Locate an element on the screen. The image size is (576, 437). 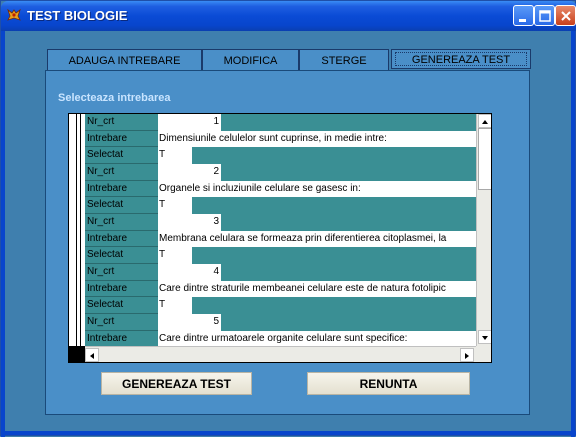
nr-crt-cell: 1 is located at coordinates (189, 122).